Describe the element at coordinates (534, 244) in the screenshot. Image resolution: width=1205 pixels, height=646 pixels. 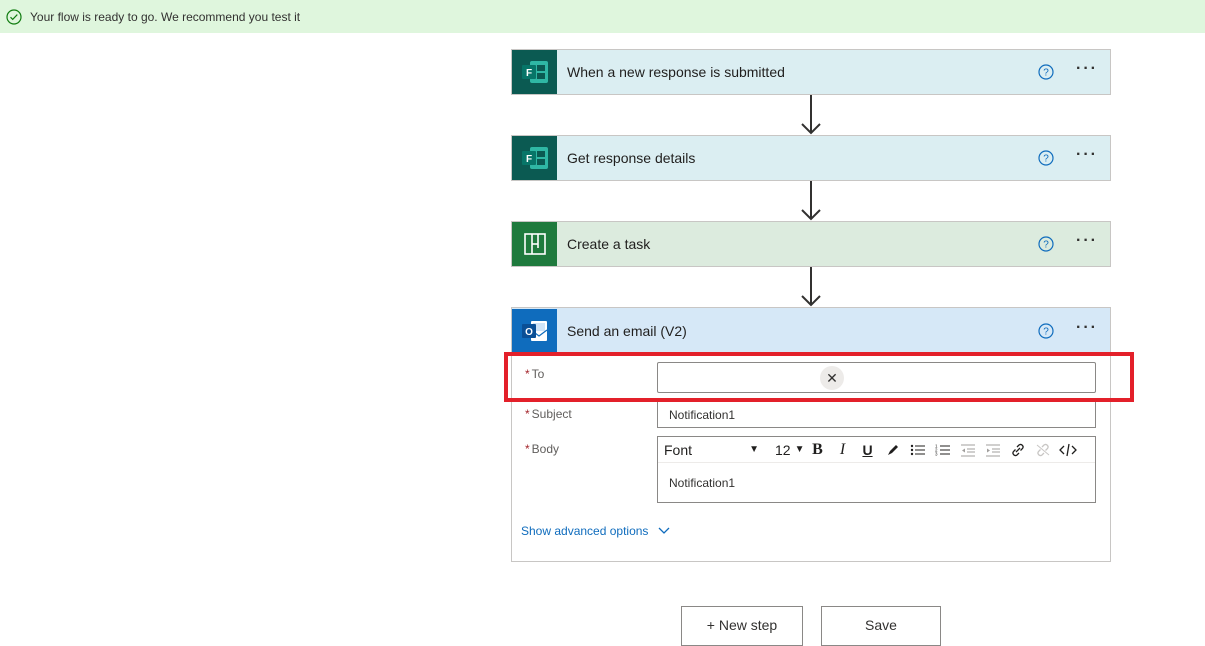
I see `planner-icon` at that location.